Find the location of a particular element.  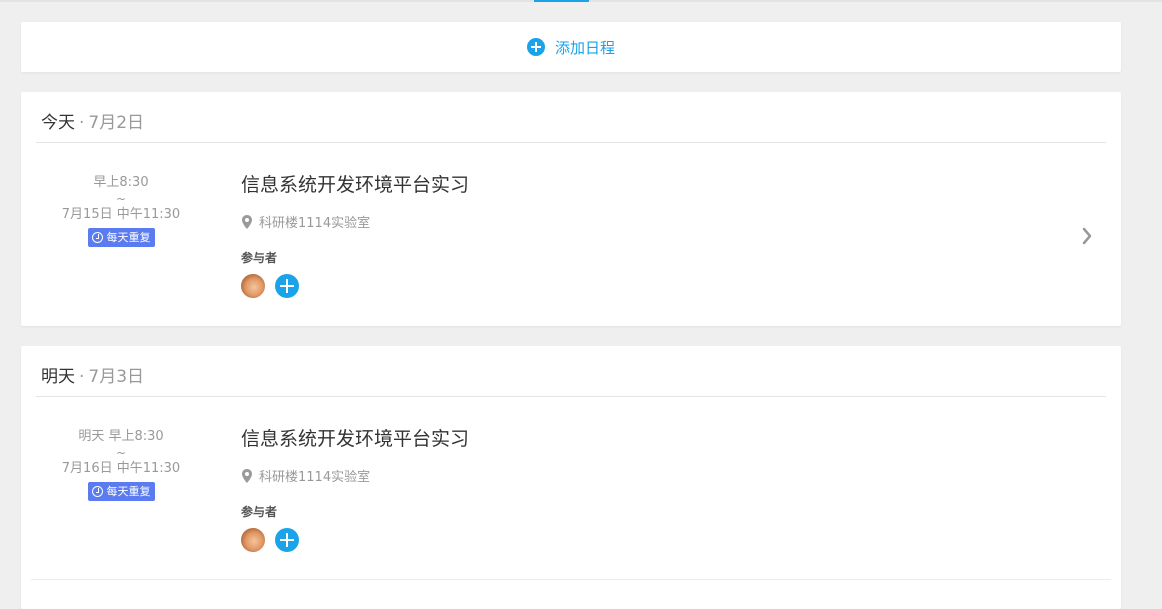

plus-circle-icon is located at coordinates (535, 47).